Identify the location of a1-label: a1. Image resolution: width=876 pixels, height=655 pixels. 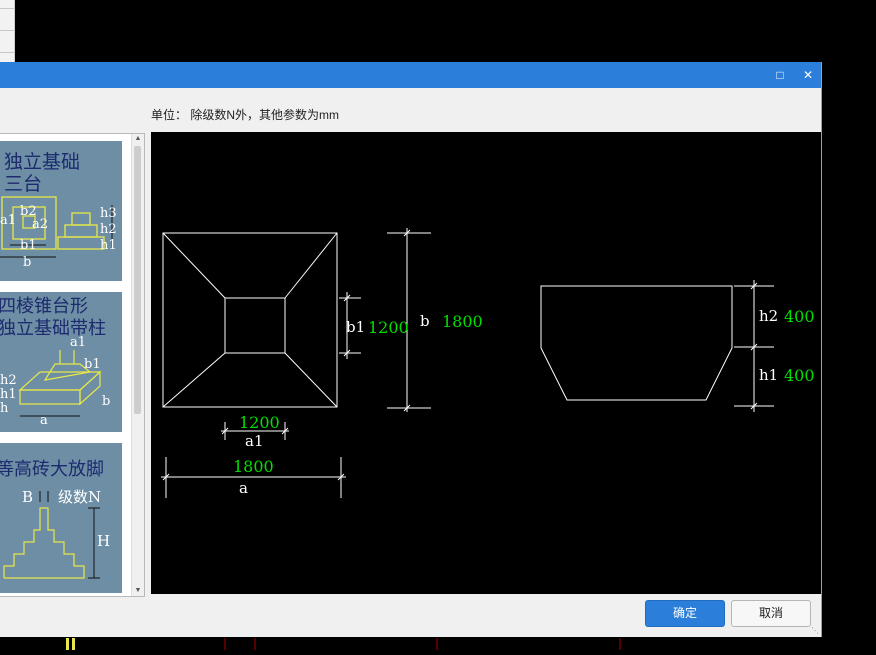
(254, 441).